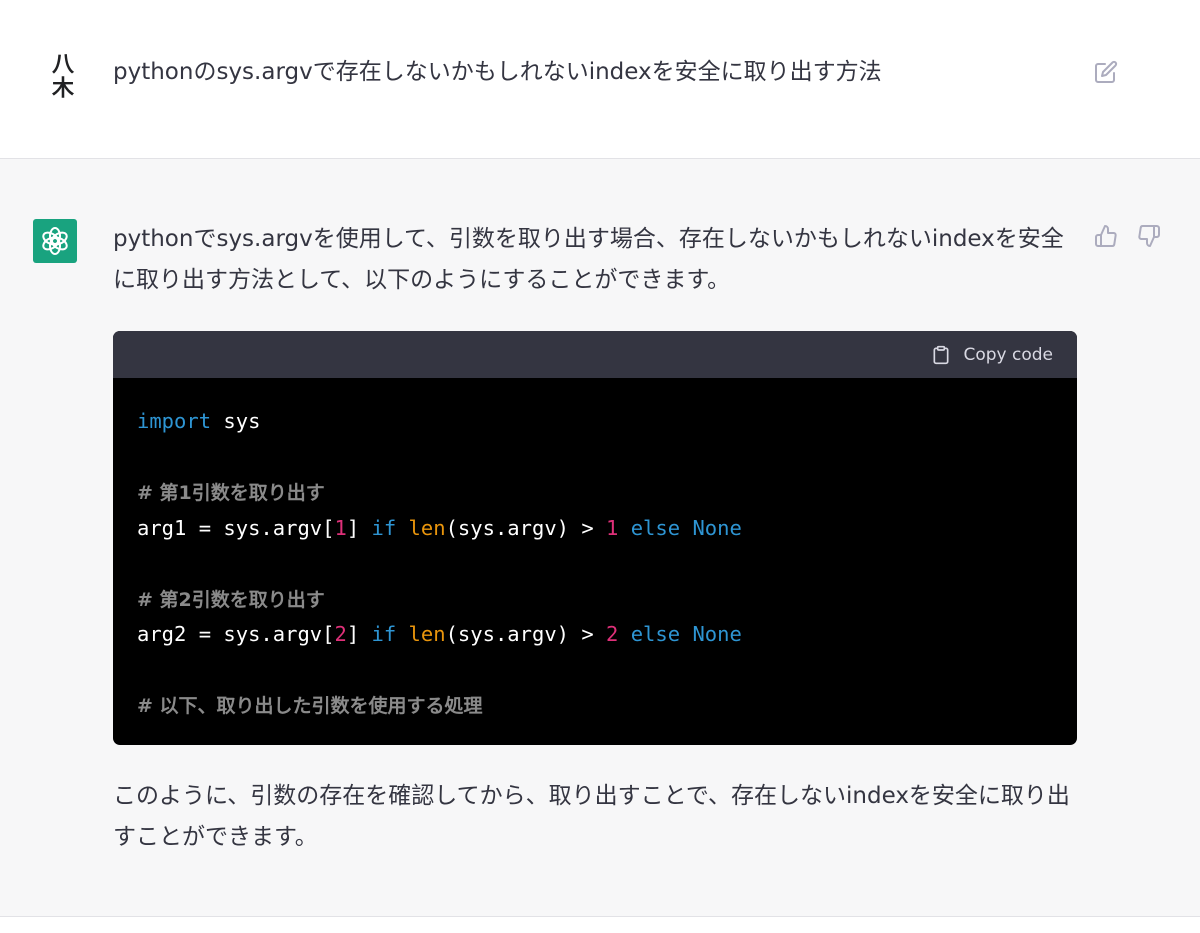 This screenshot has width=1200, height=933. I want to click on openai-logo-icon, so click(55, 241).